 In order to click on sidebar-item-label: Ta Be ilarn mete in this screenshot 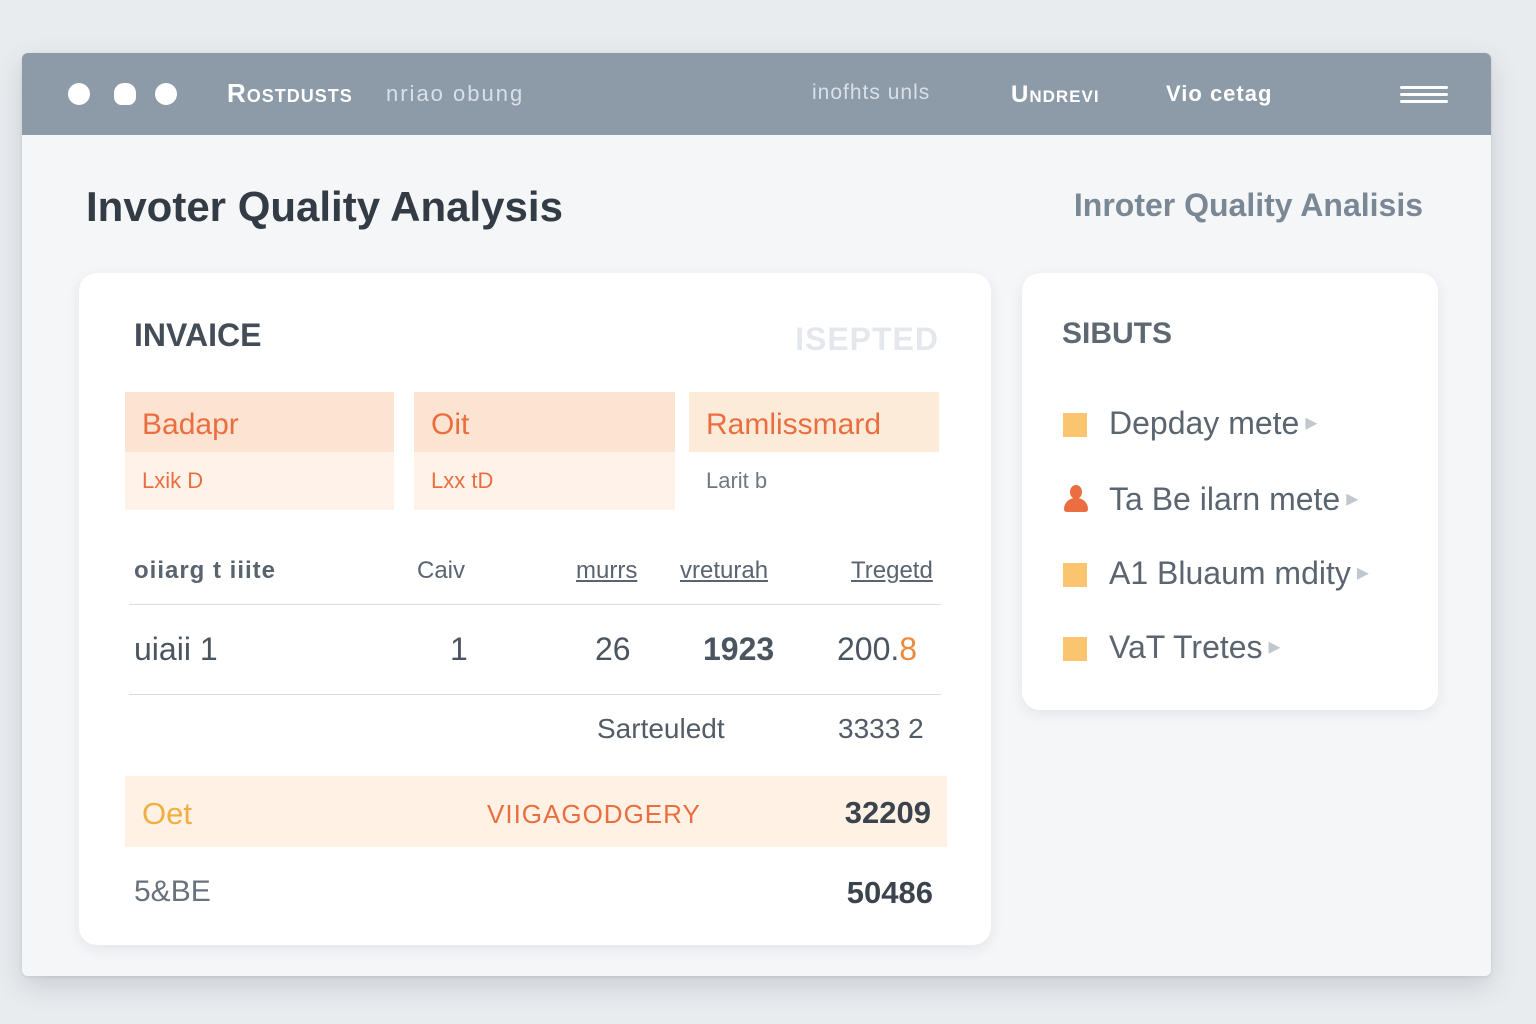, I will do `click(1225, 499)`.